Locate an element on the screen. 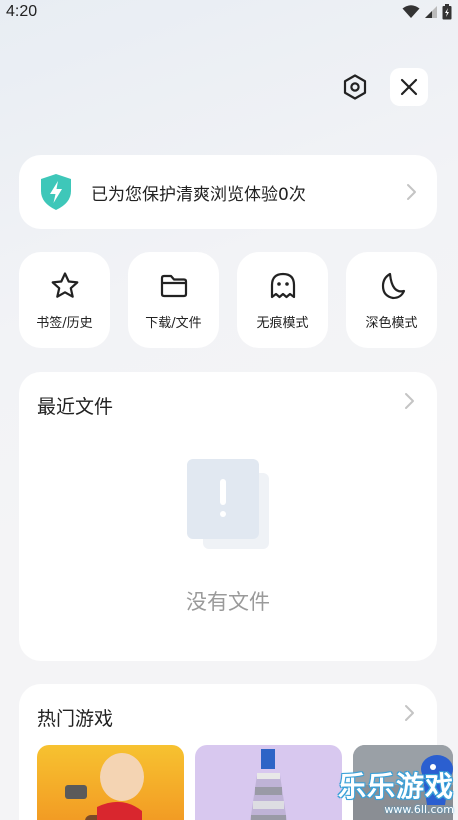  close-button is located at coordinates (409, 87).